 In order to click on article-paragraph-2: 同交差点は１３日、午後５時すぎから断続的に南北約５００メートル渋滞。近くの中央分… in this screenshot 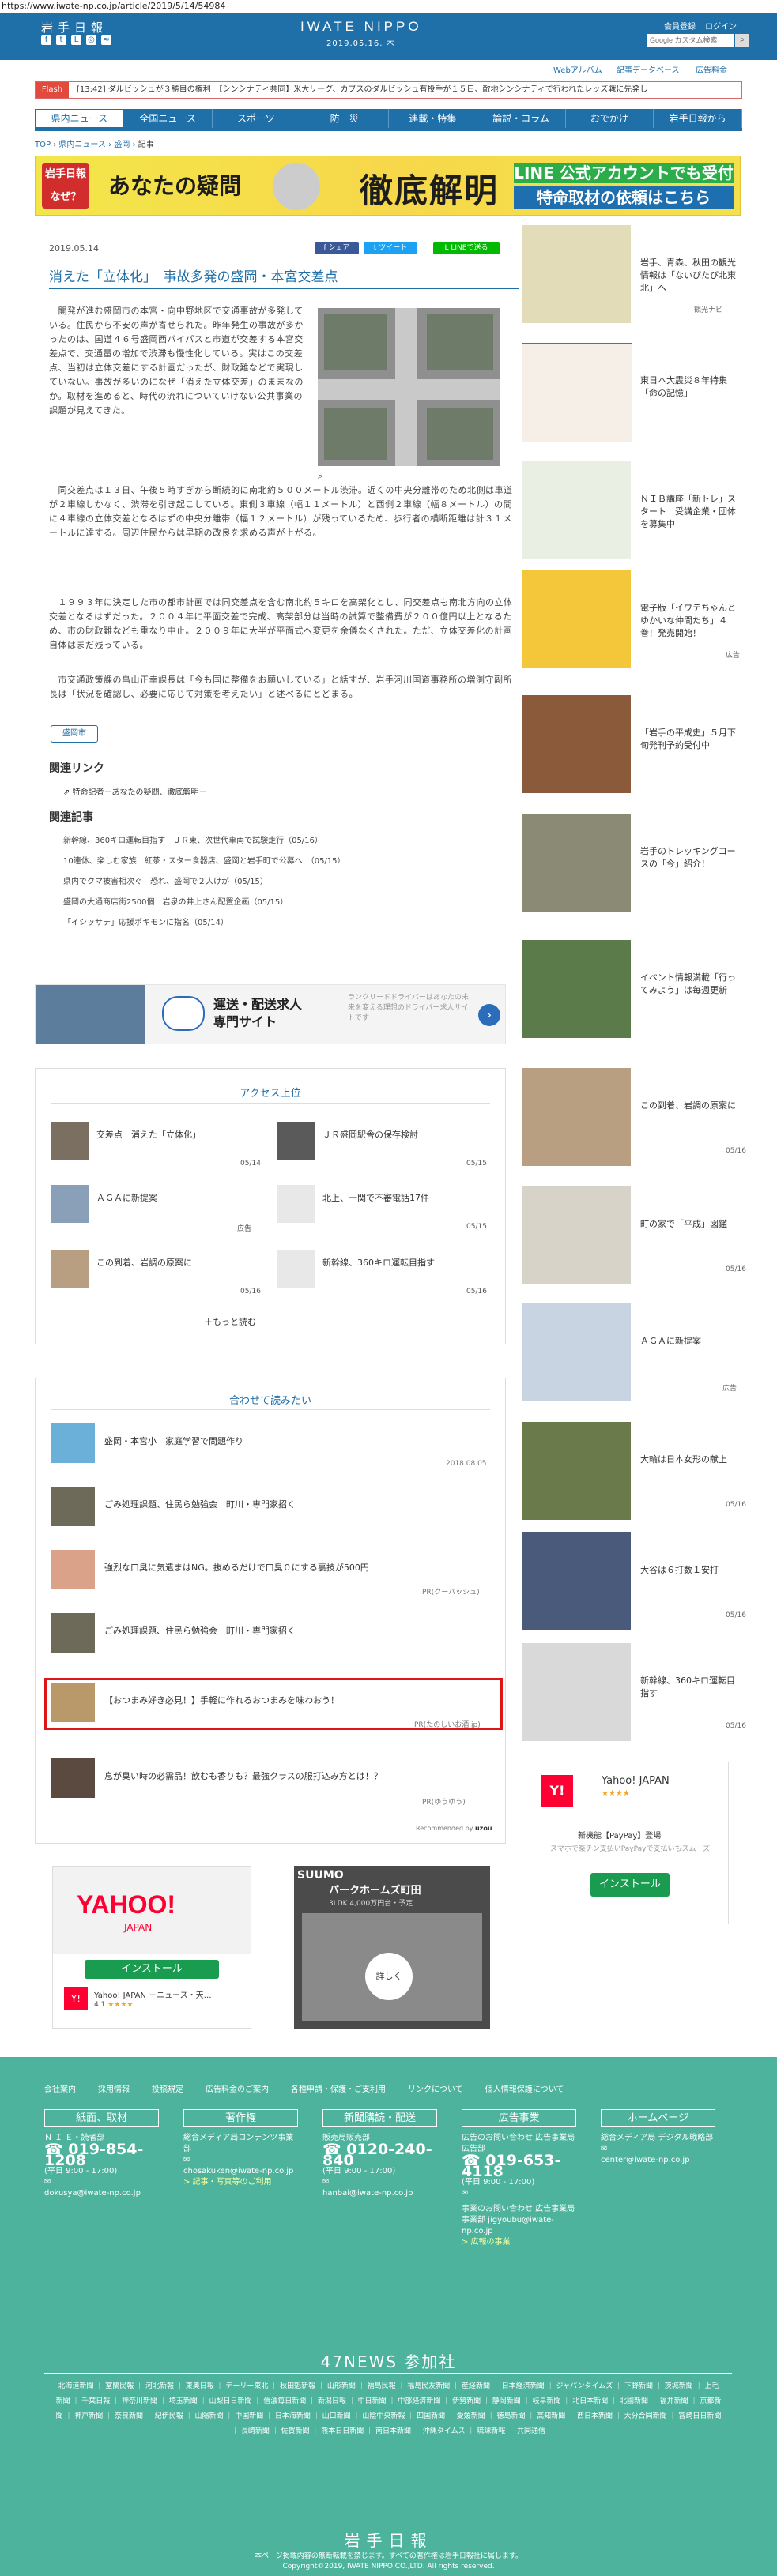, I will do `click(281, 512)`.